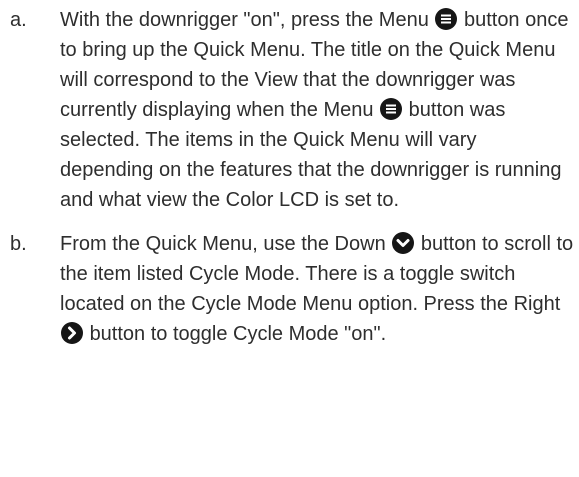 This screenshot has height=477, width=579. I want to click on chevron-down-icon, so click(403, 243).